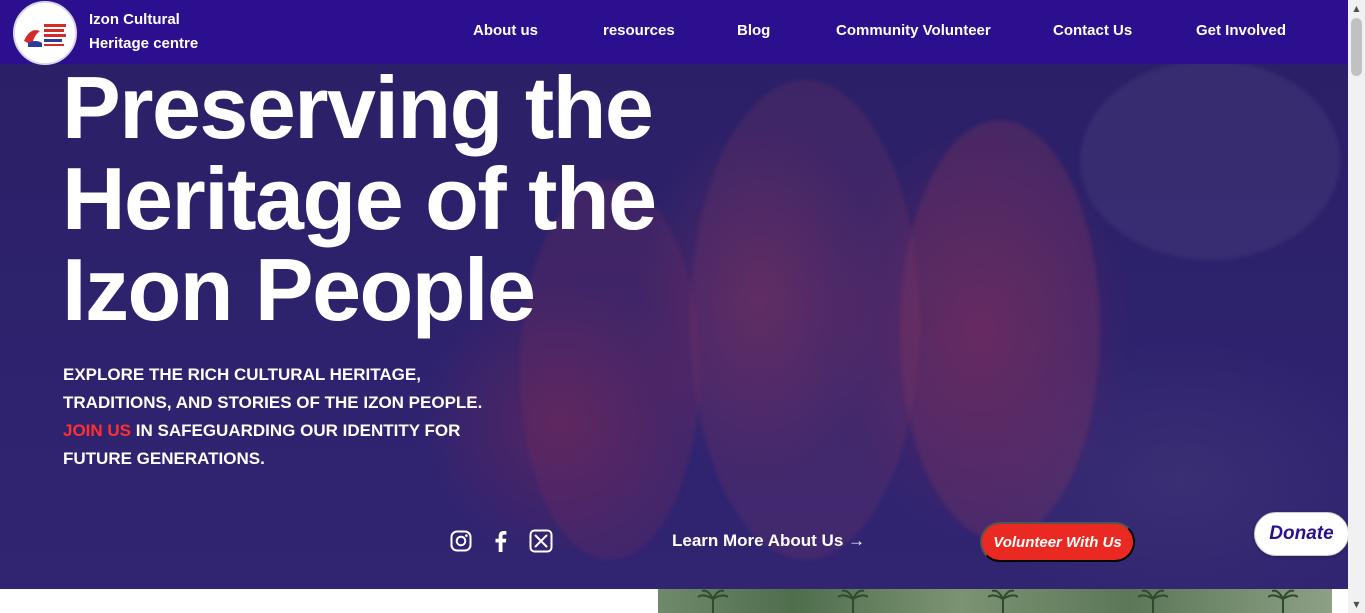  What do you see at coordinates (299, 289) in the screenshot?
I see `hero-headline-line3: Izon People` at bounding box center [299, 289].